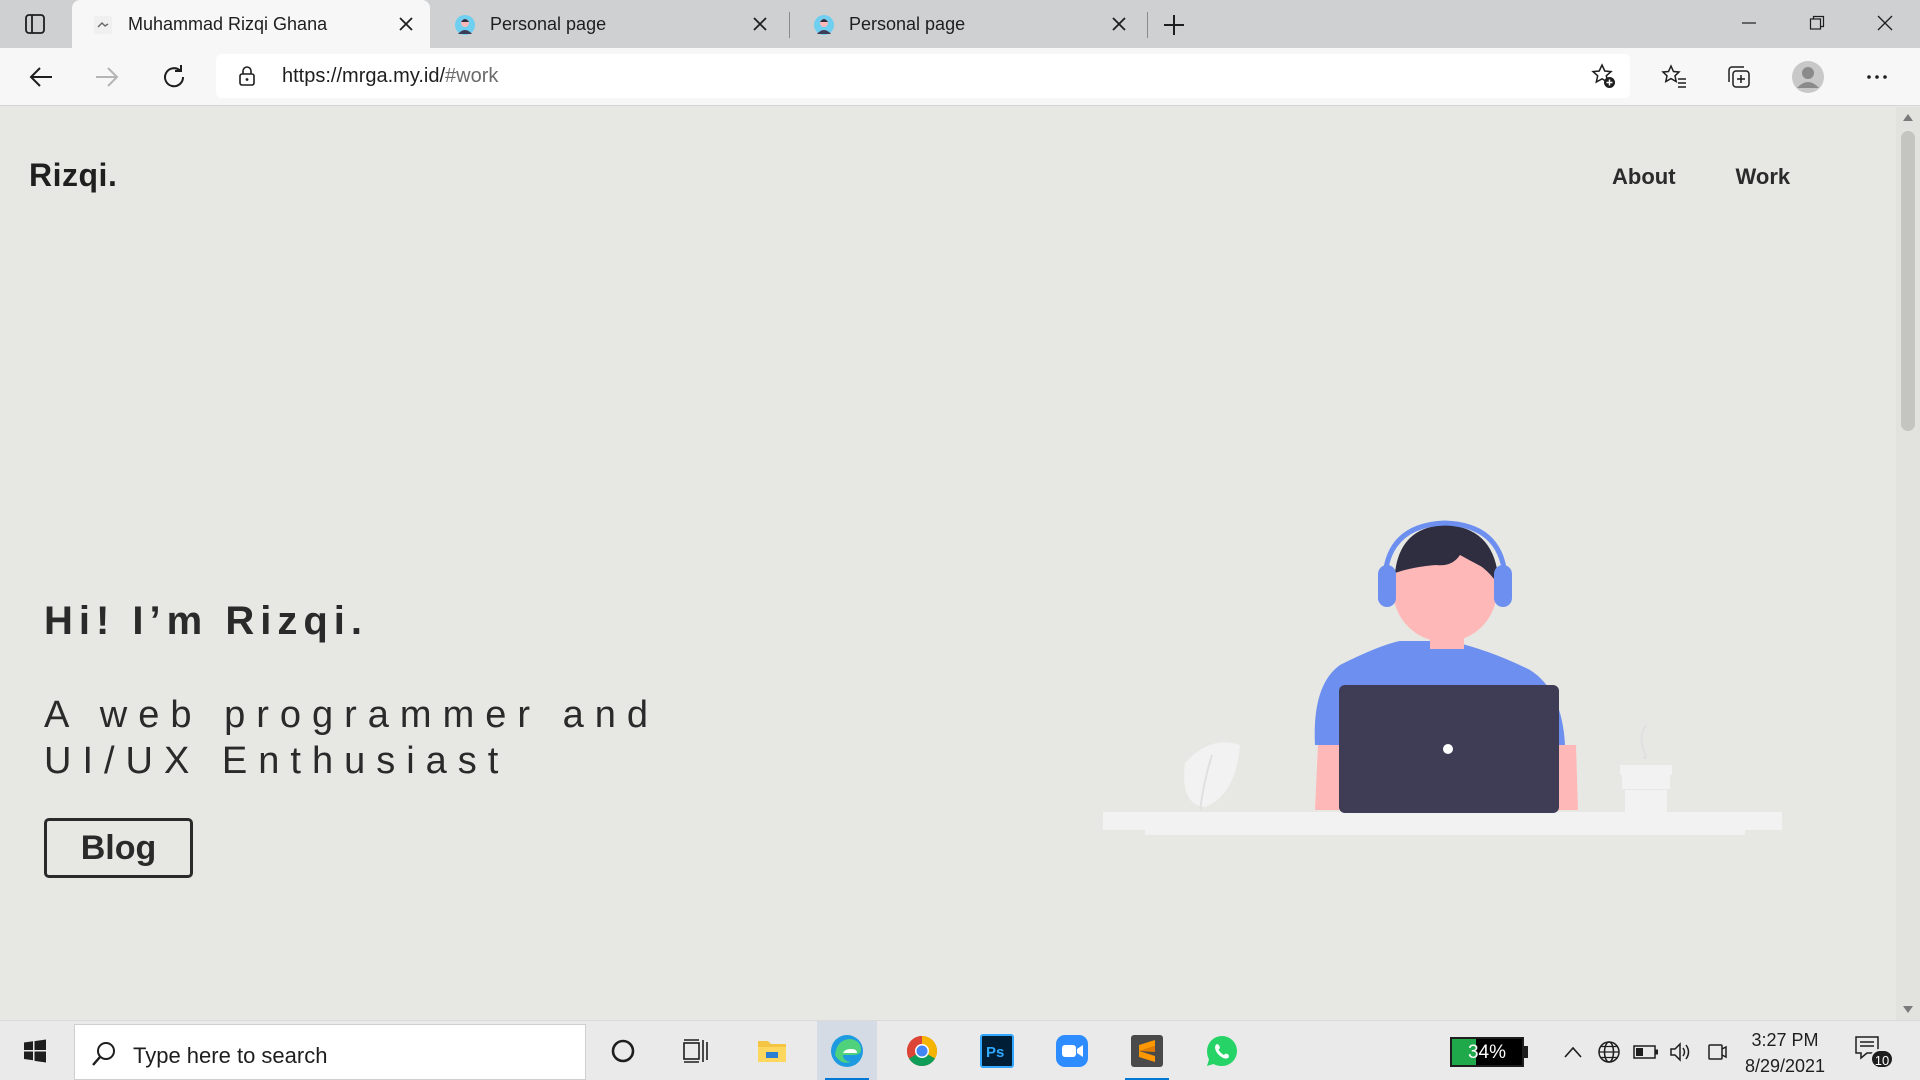 This screenshot has height=1080, width=1920. I want to click on url-path: #work, so click(472, 76).